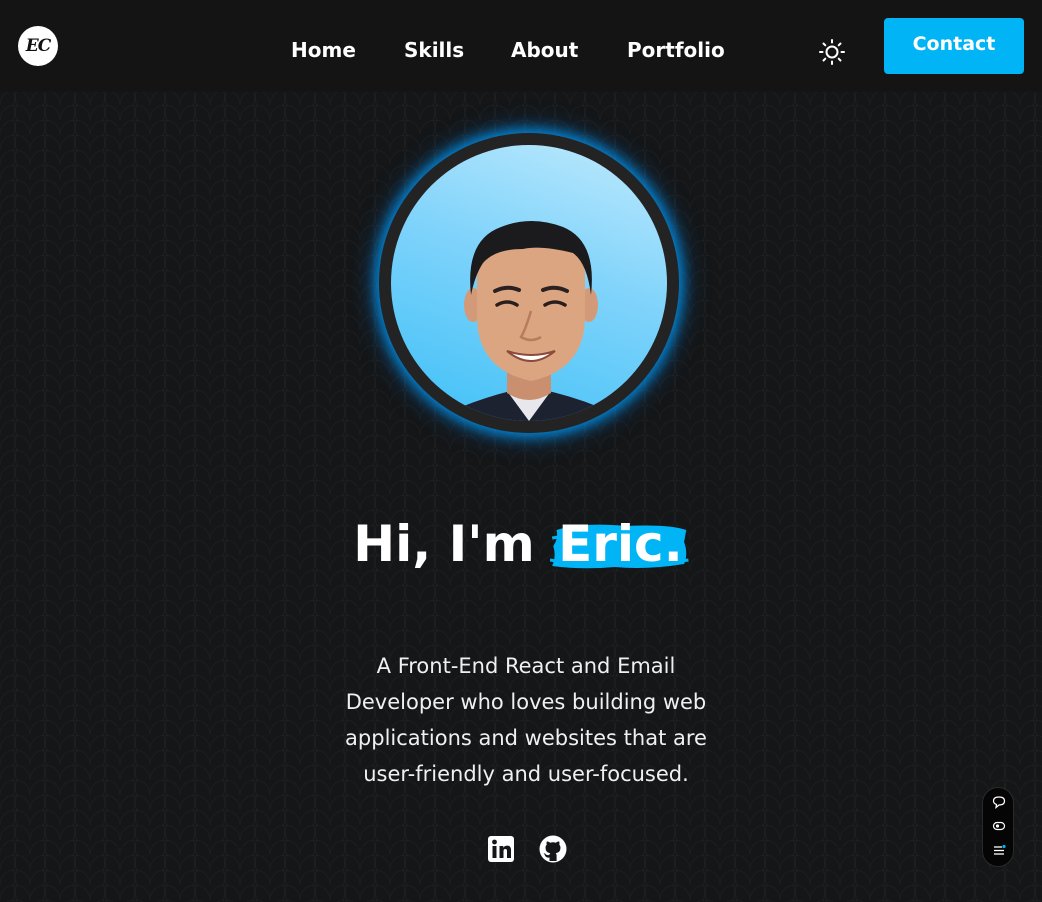  I want to click on profile-photo, so click(529, 283).